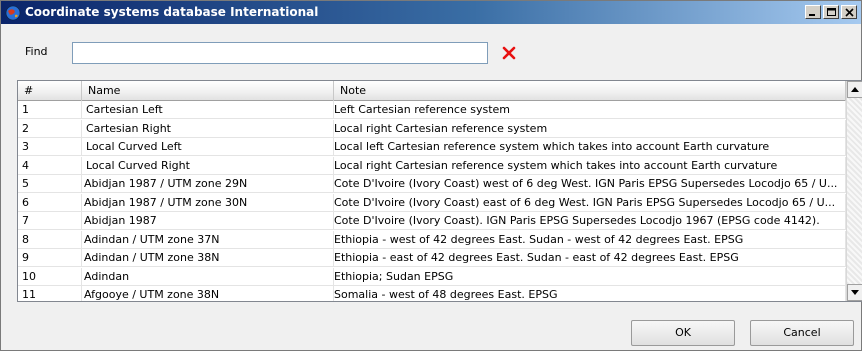 This screenshot has height=351, width=862. I want to click on row-number: 4, so click(50, 165).